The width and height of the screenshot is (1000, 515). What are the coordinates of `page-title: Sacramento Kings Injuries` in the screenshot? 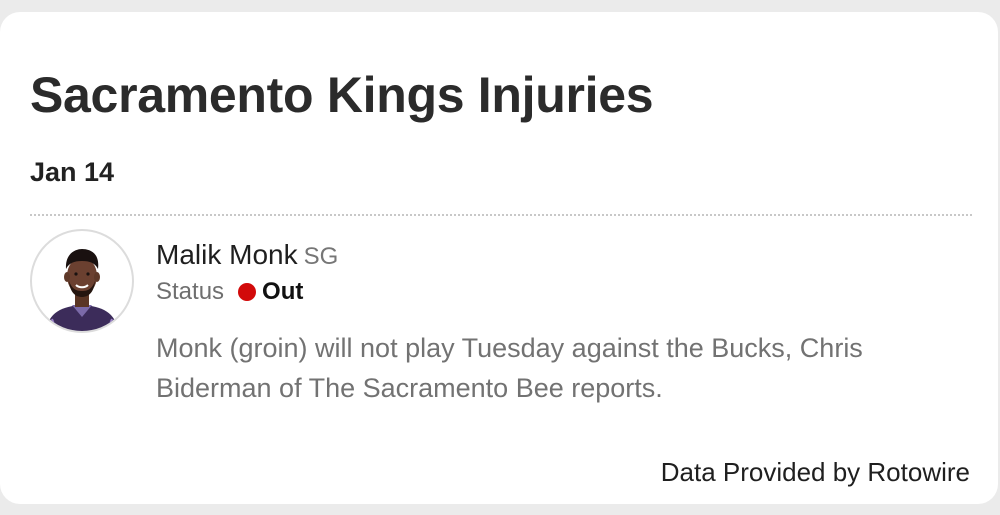 It's located at (342, 95).